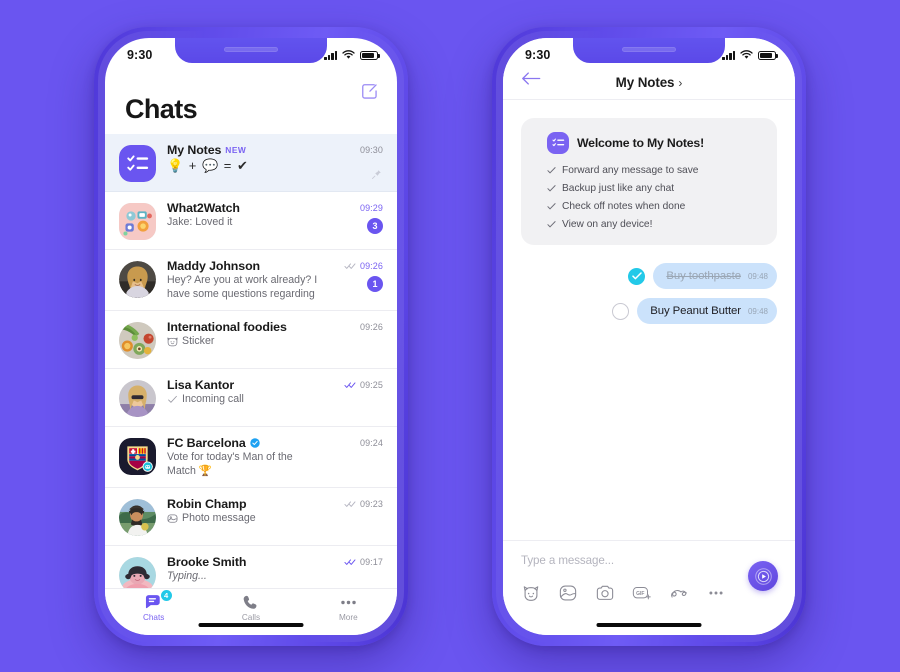  What do you see at coordinates (371, 327) in the screenshot?
I see `chat-time: 09:26` at bounding box center [371, 327].